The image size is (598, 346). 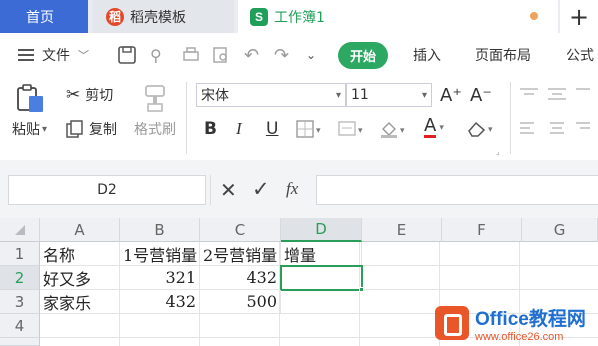 I want to click on page-layout-tab: 页面布局, so click(x=503, y=55).